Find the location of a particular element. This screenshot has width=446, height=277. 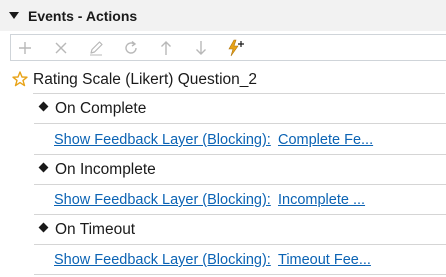

refresh-icon is located at coordinates (131, 48).